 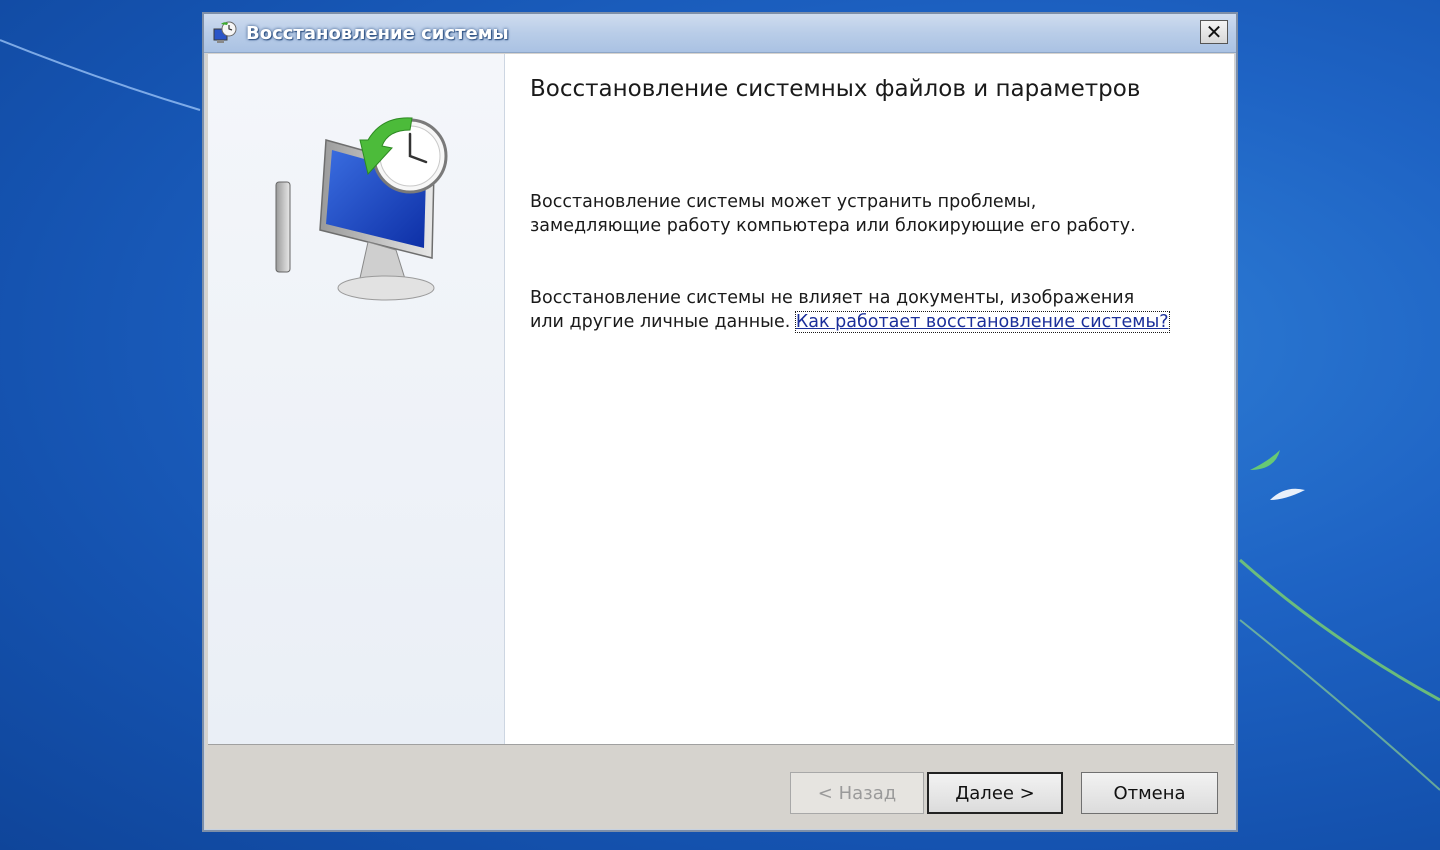 What do you see at coordinates (982, 322) in the screenshot?
I see `help-link: Как работает восстановление системы?` at bounding box center [982, 322].